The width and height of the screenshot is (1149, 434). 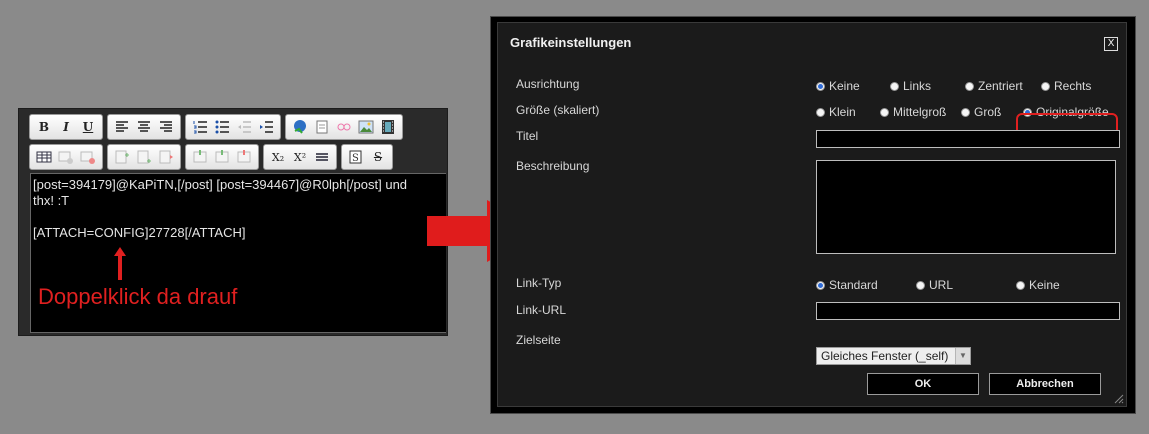 What do you see at coordinates (571, 42) in the screenshot?
I see `dialog-title: Grafikeinstellungen` at bounding box center [571, 42].